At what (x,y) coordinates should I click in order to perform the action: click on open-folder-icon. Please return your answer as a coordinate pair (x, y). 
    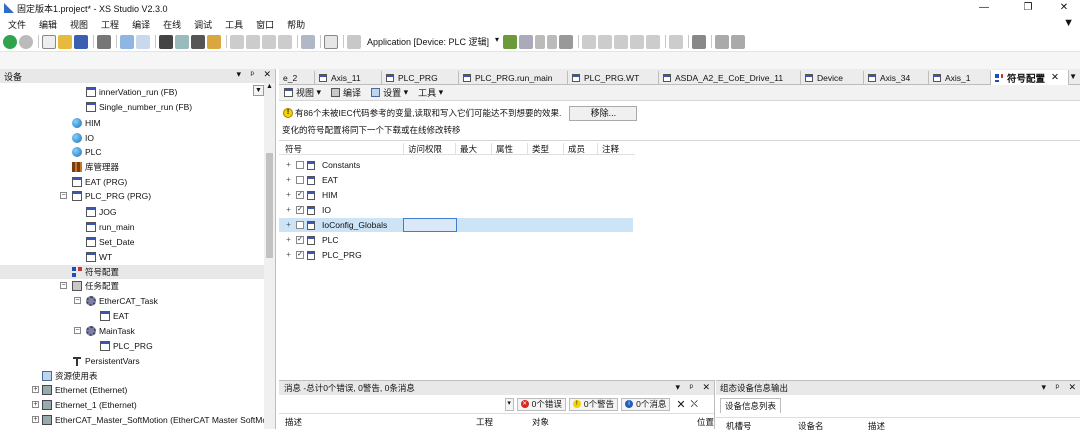
    Looking at the image, I should click on (65, 41).